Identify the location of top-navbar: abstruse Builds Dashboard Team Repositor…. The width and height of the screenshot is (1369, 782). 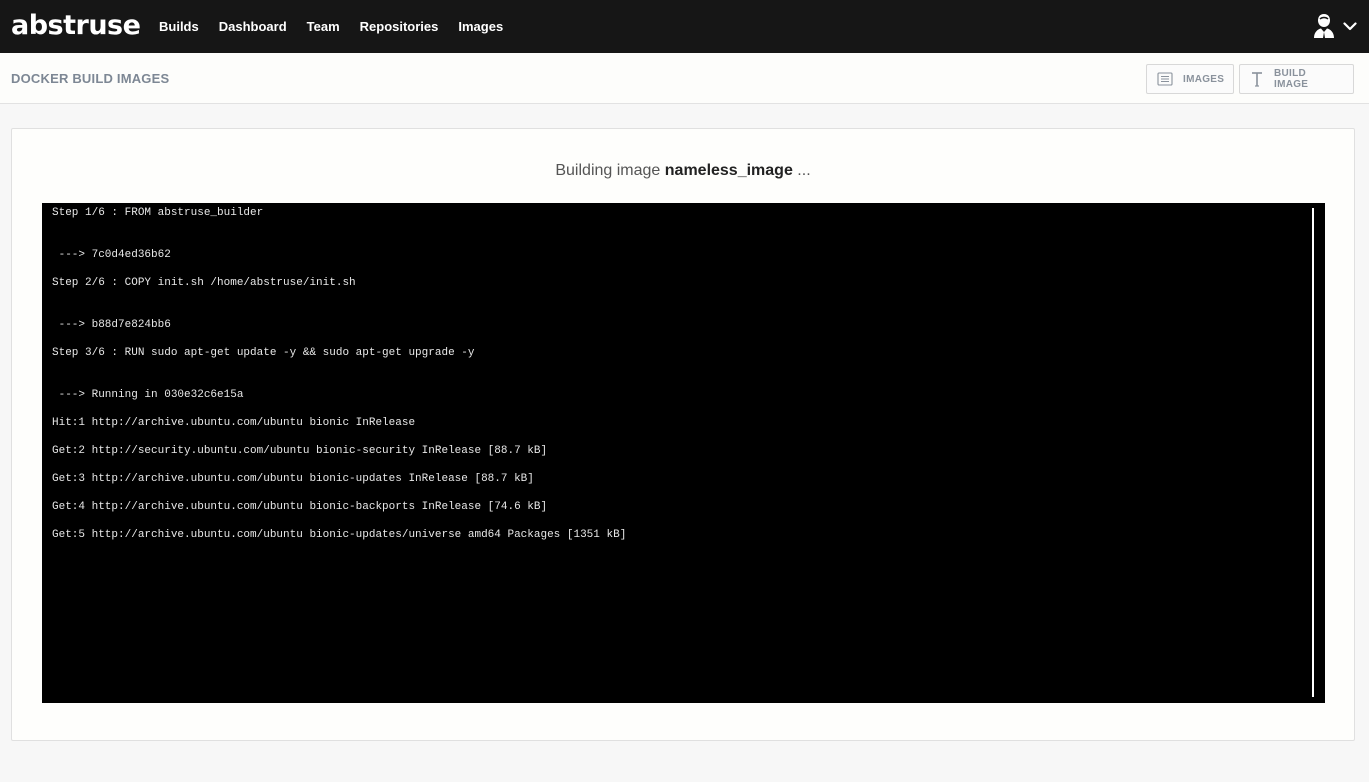
(684, 26).